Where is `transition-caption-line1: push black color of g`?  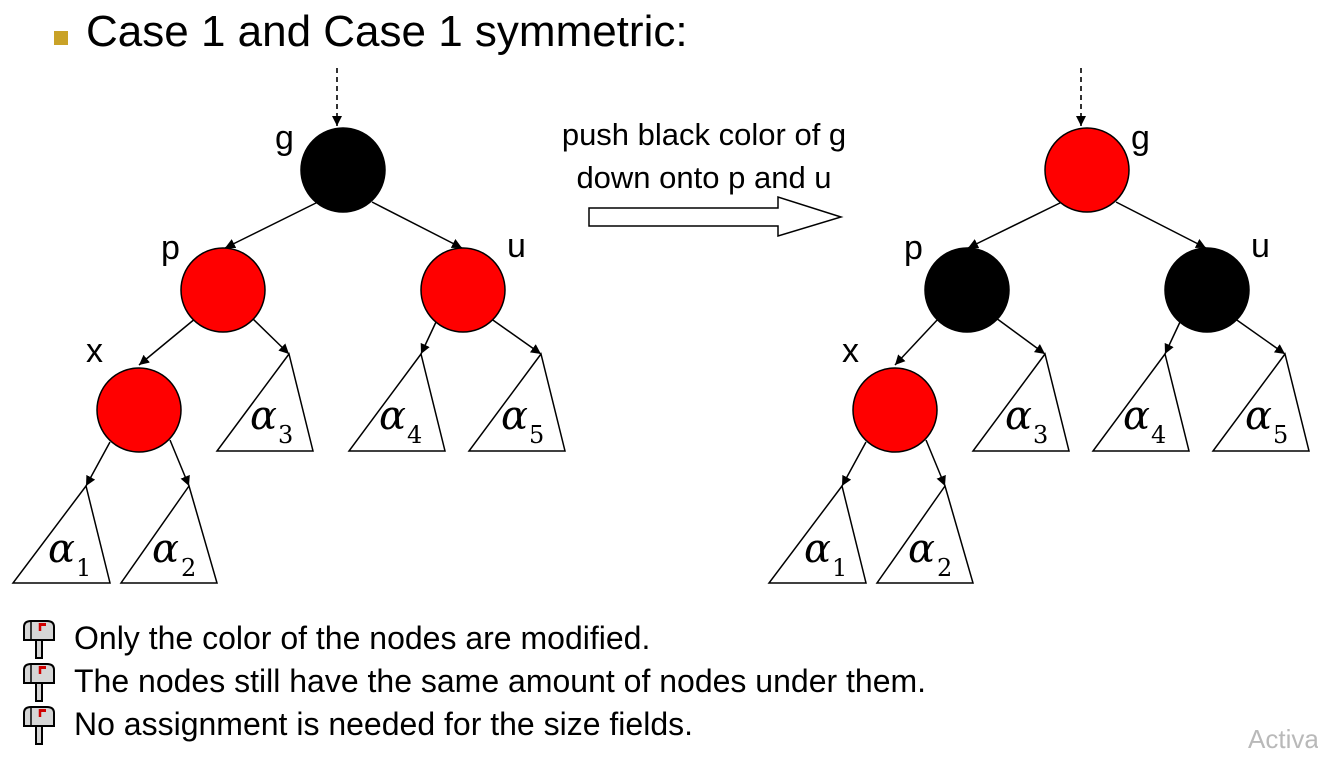
transition-caption-line1: push black color of g is located at coordinates (704, 134).